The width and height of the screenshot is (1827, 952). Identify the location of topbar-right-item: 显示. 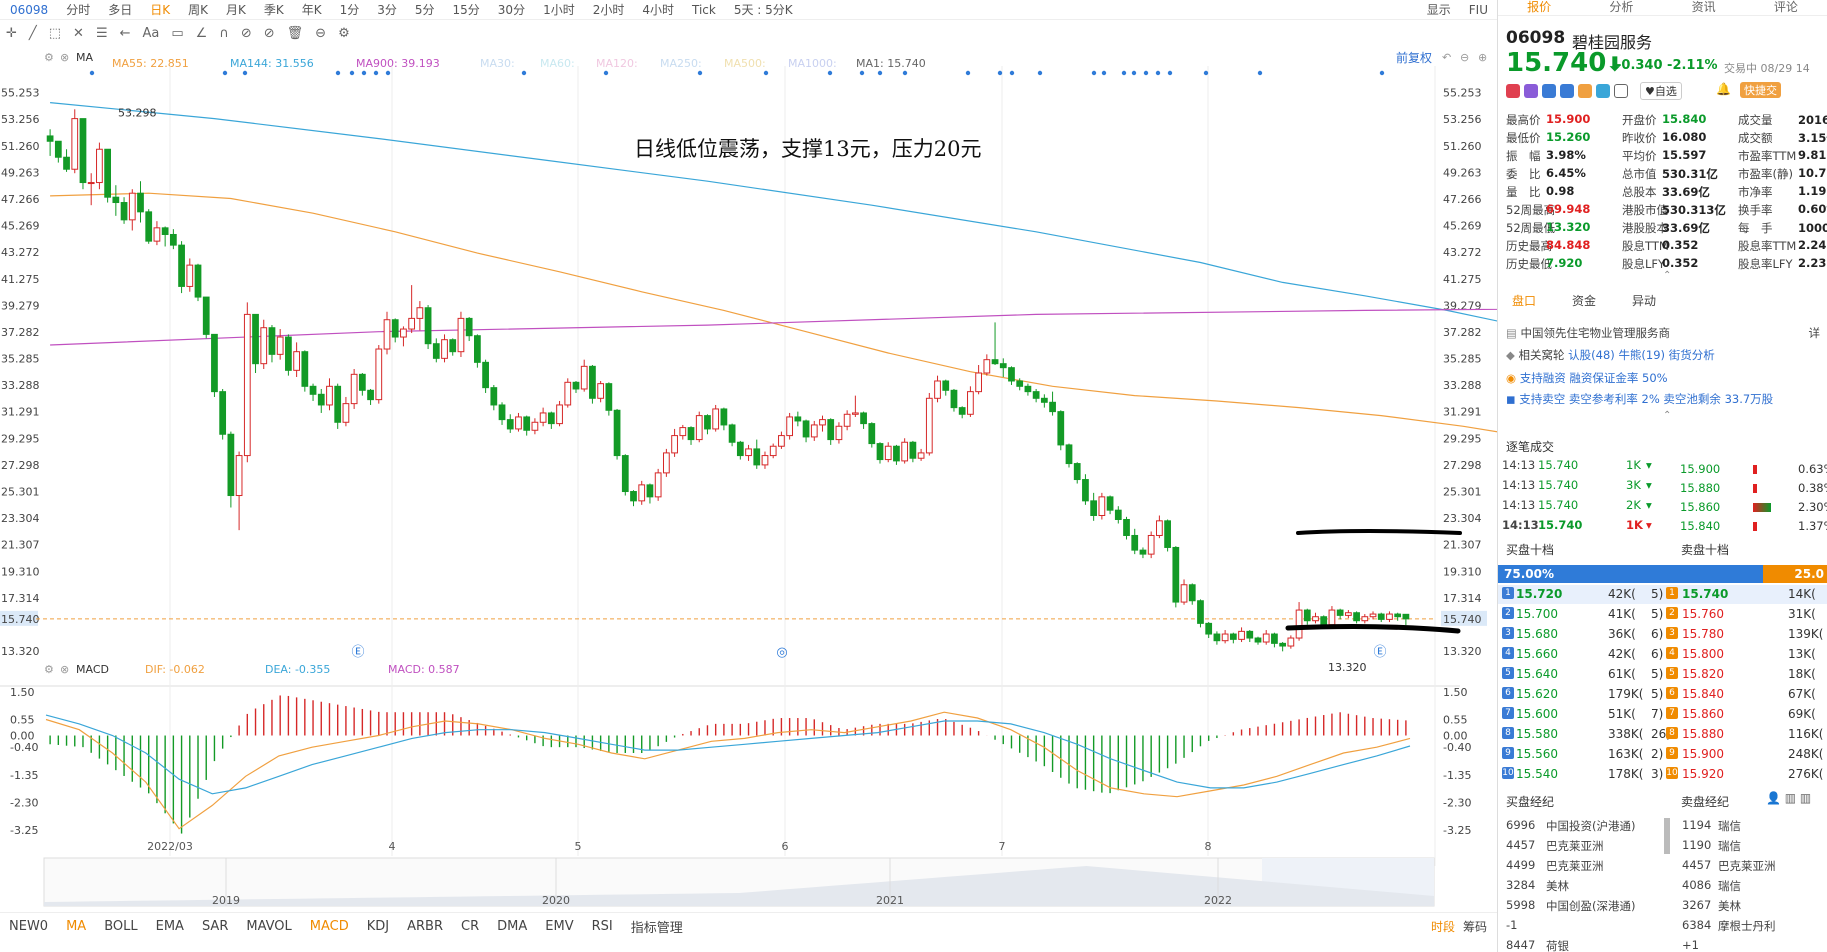
(1439, 9).